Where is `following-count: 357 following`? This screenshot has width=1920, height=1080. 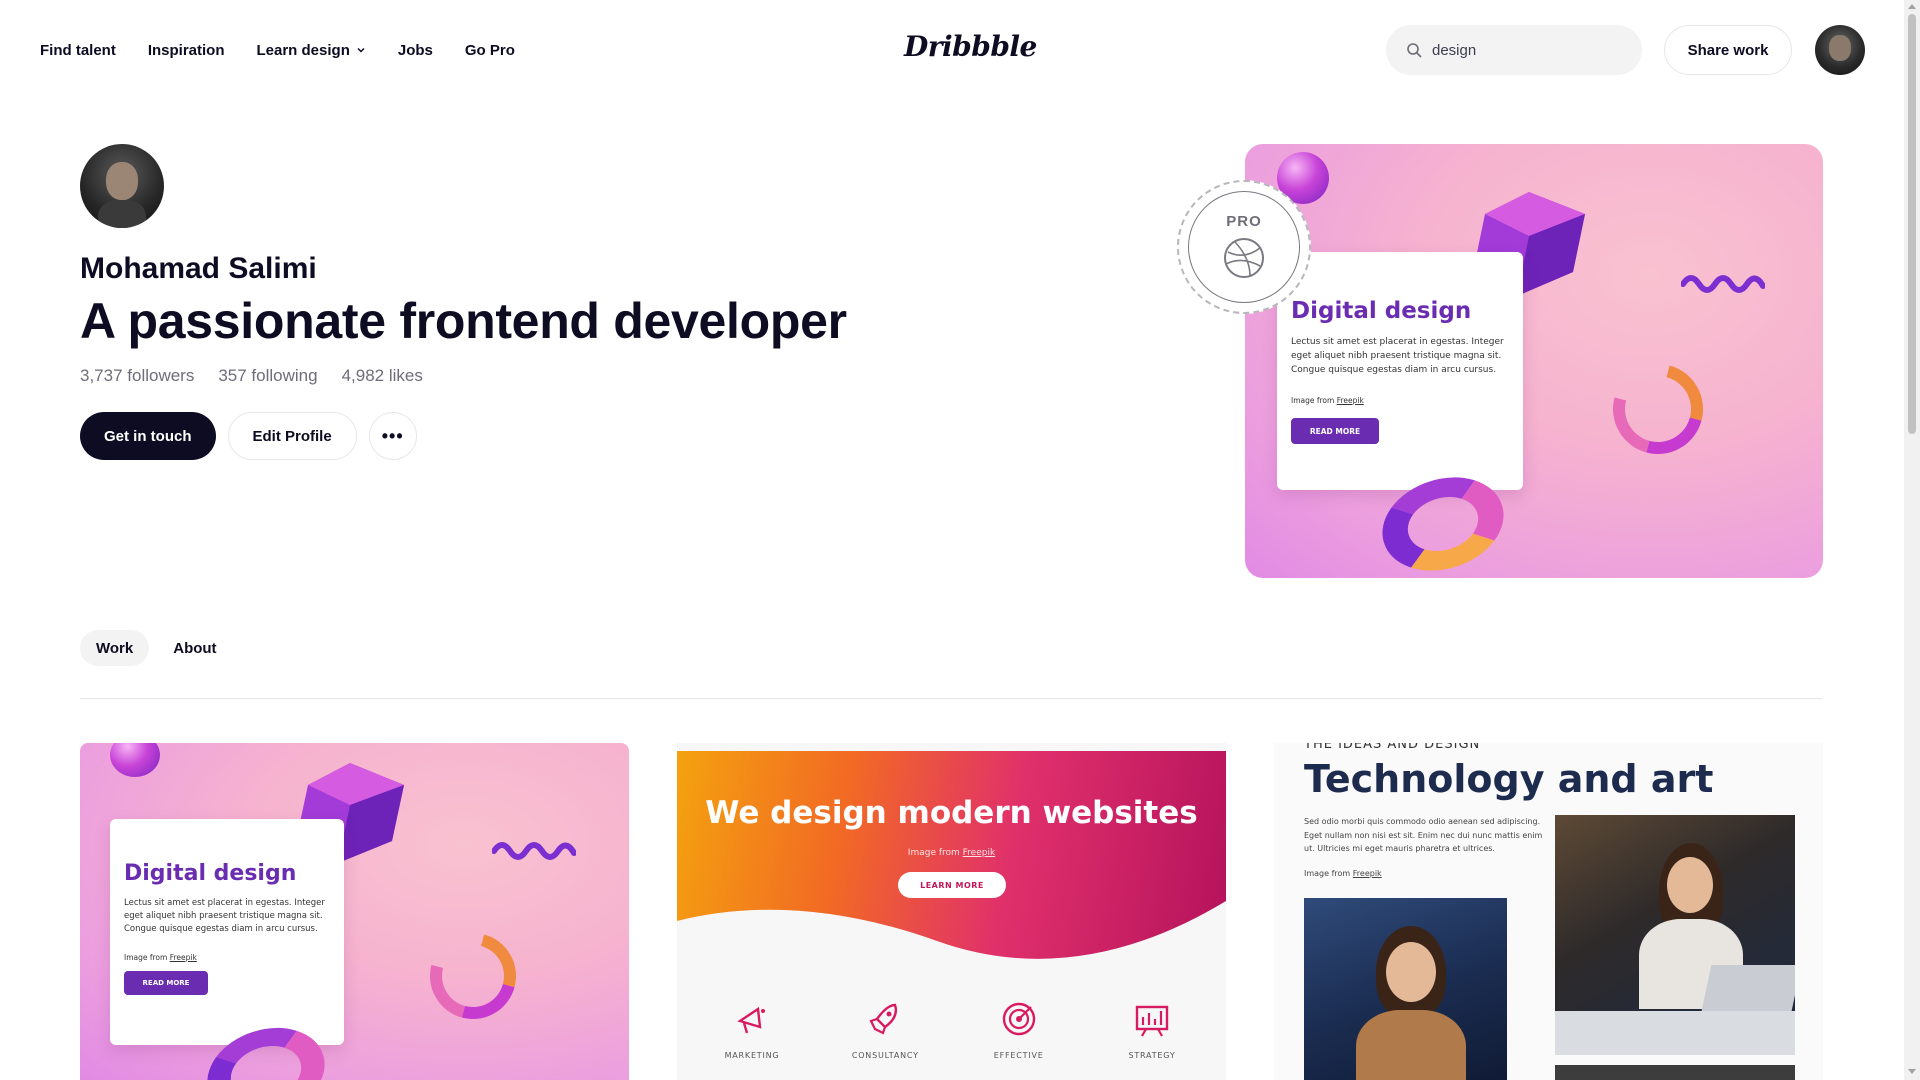 following-count: 357 following is located at coordinates (267, 376).